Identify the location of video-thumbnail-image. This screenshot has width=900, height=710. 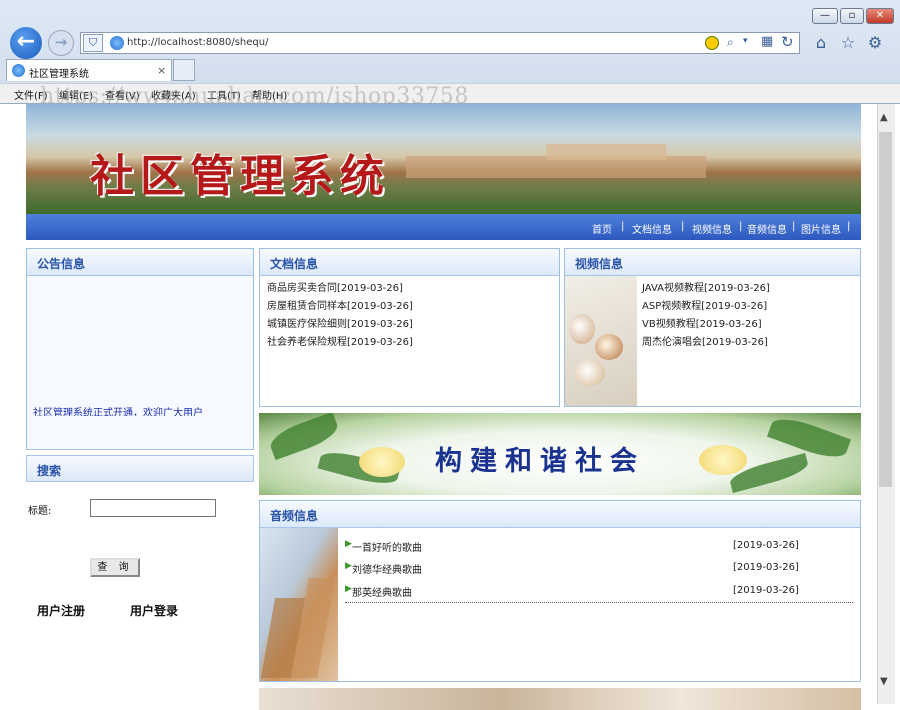
(601, 341).